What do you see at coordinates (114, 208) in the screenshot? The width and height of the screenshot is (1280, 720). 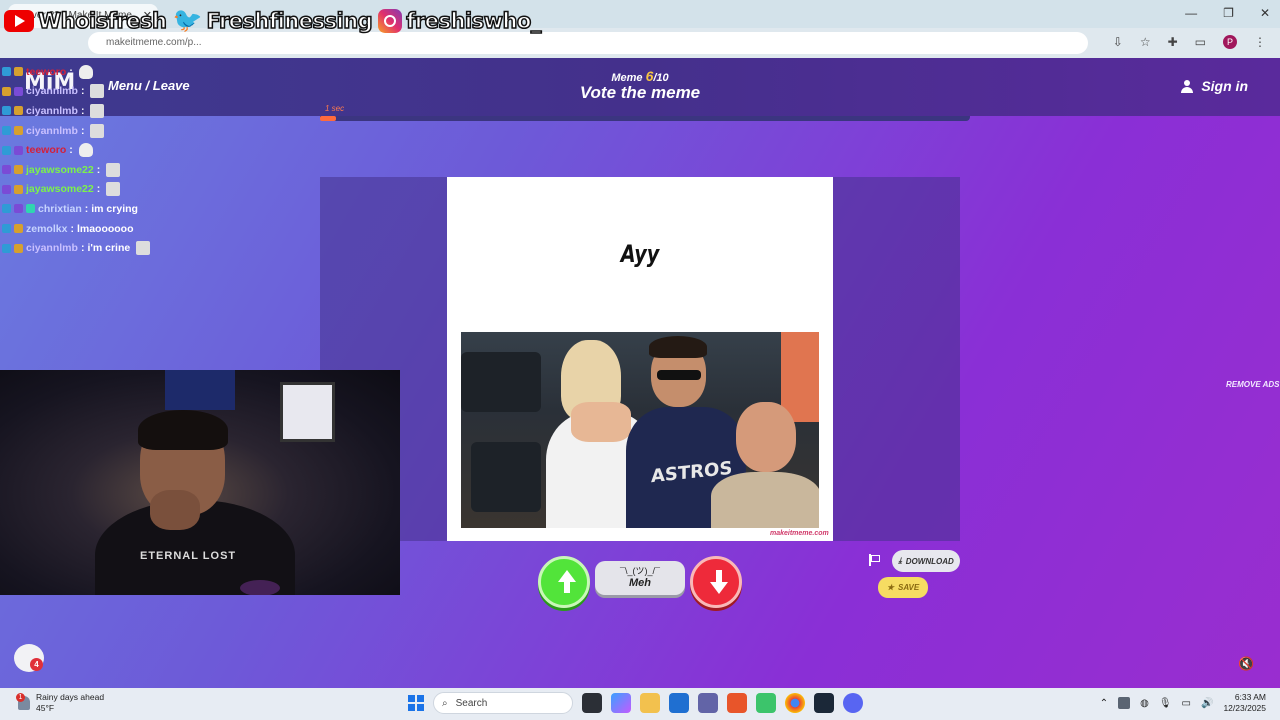 I see `chat-text: im crying` at bounding box center [114, 208].